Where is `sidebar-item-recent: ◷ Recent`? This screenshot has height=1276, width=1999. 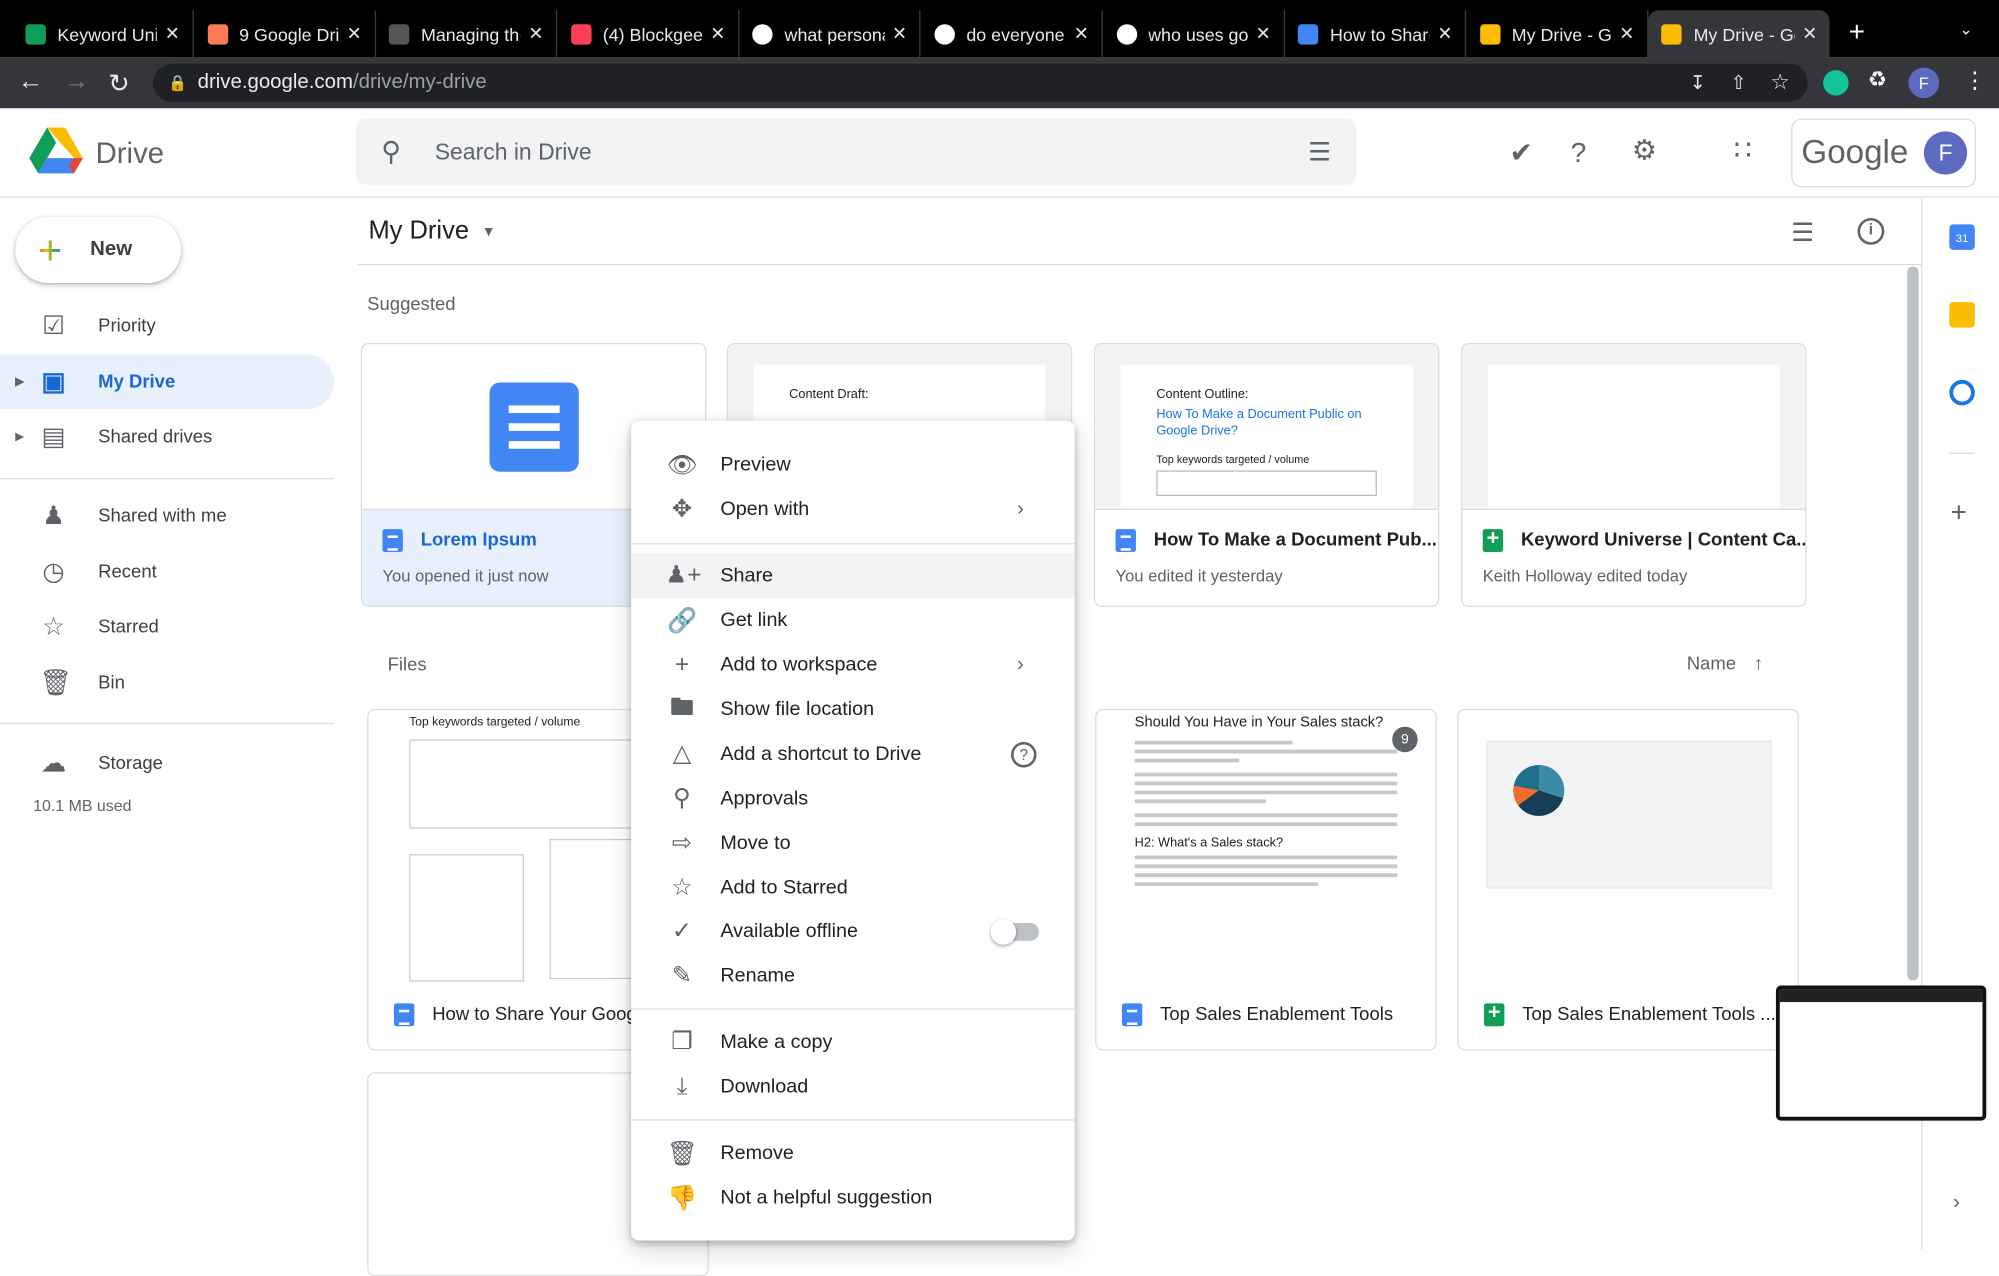 sidebar-item-recent: ◷ Recent is located at coordinates (167, 571).